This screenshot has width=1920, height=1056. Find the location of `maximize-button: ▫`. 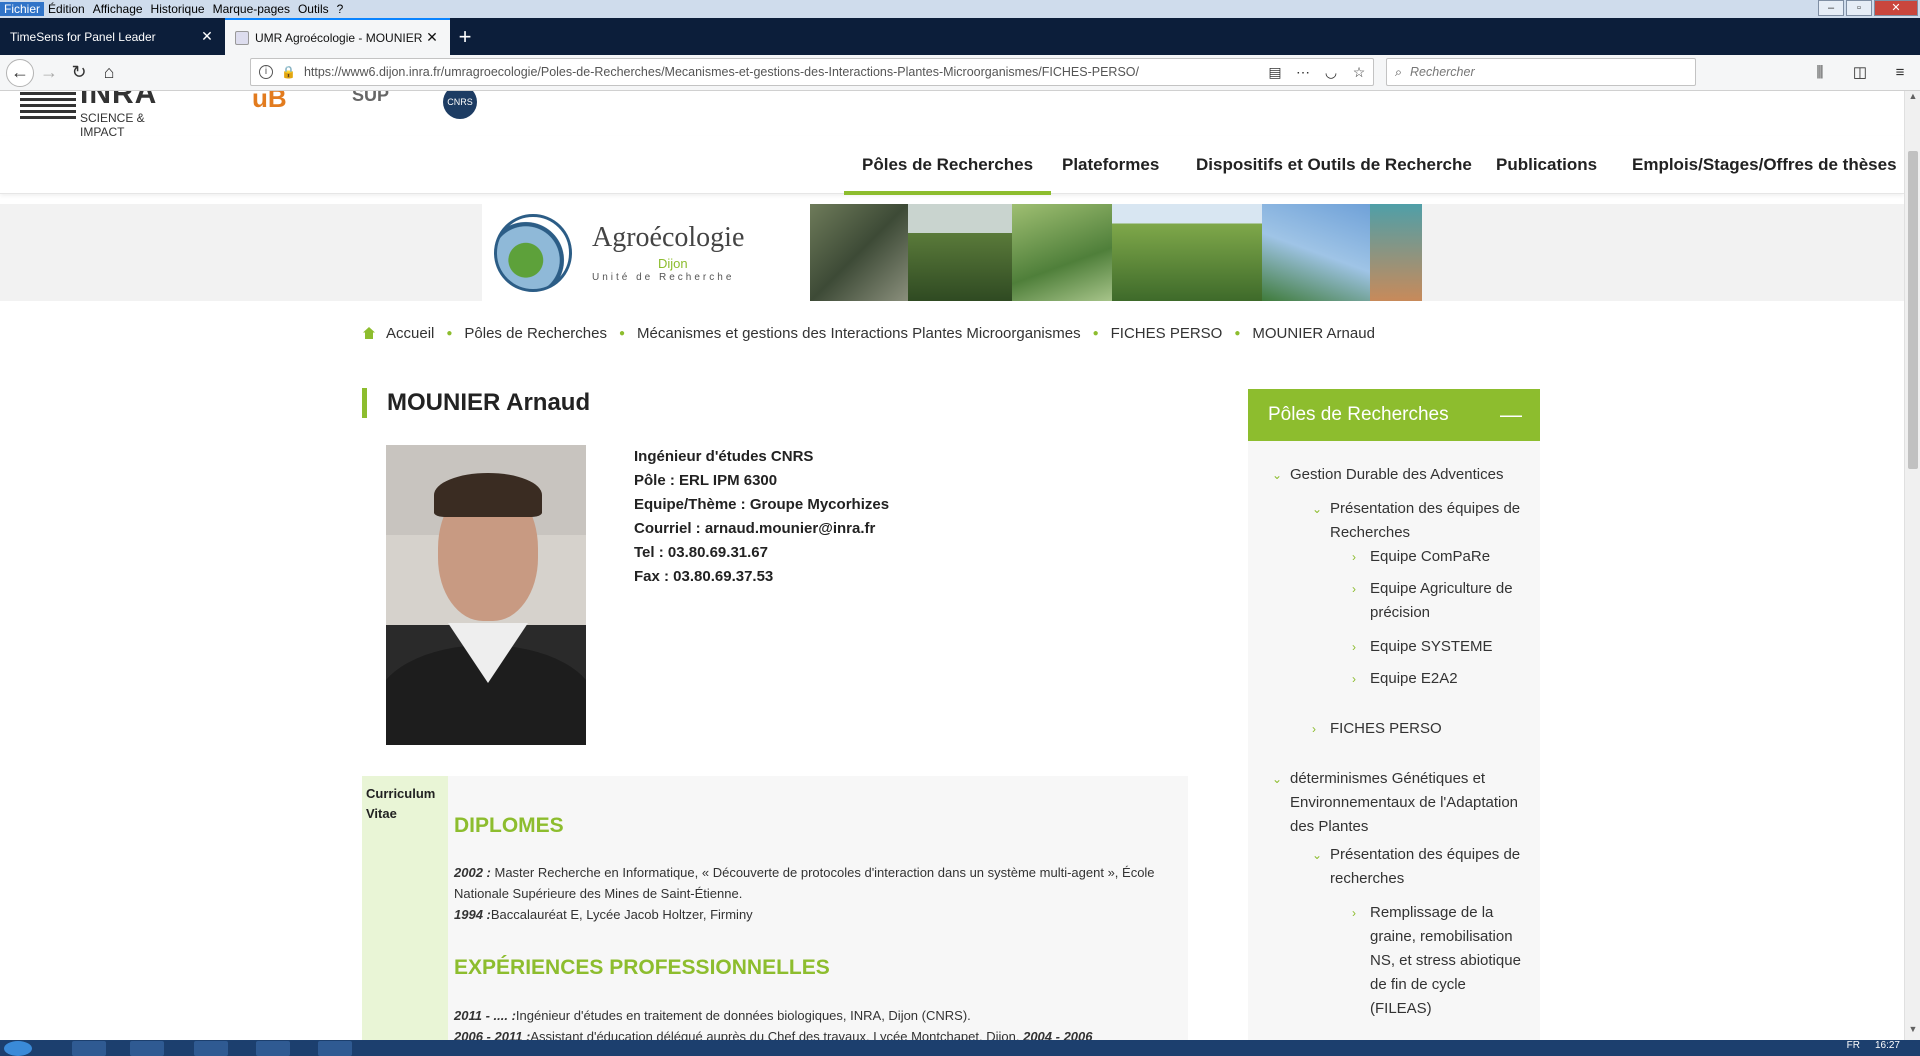

maximize-button: ▫ is located at coordinates (1859, 8).